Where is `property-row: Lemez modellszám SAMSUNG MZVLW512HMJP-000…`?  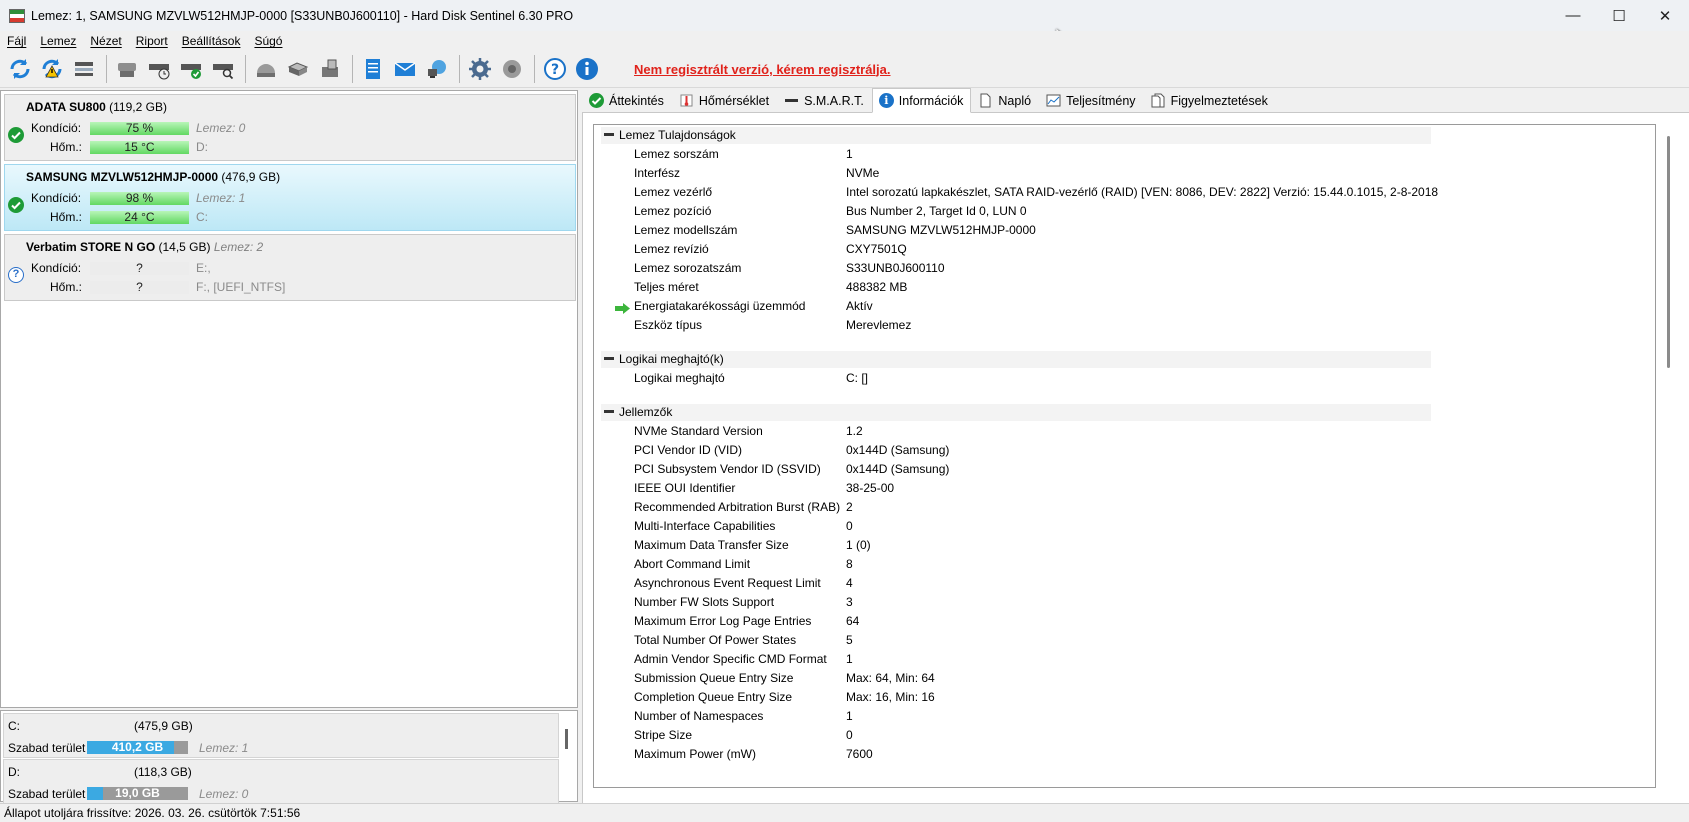 property-row: Lemez modellszám SAMSUNG MZVLW512HMJP-000… is located at coordinates (1044, 230).